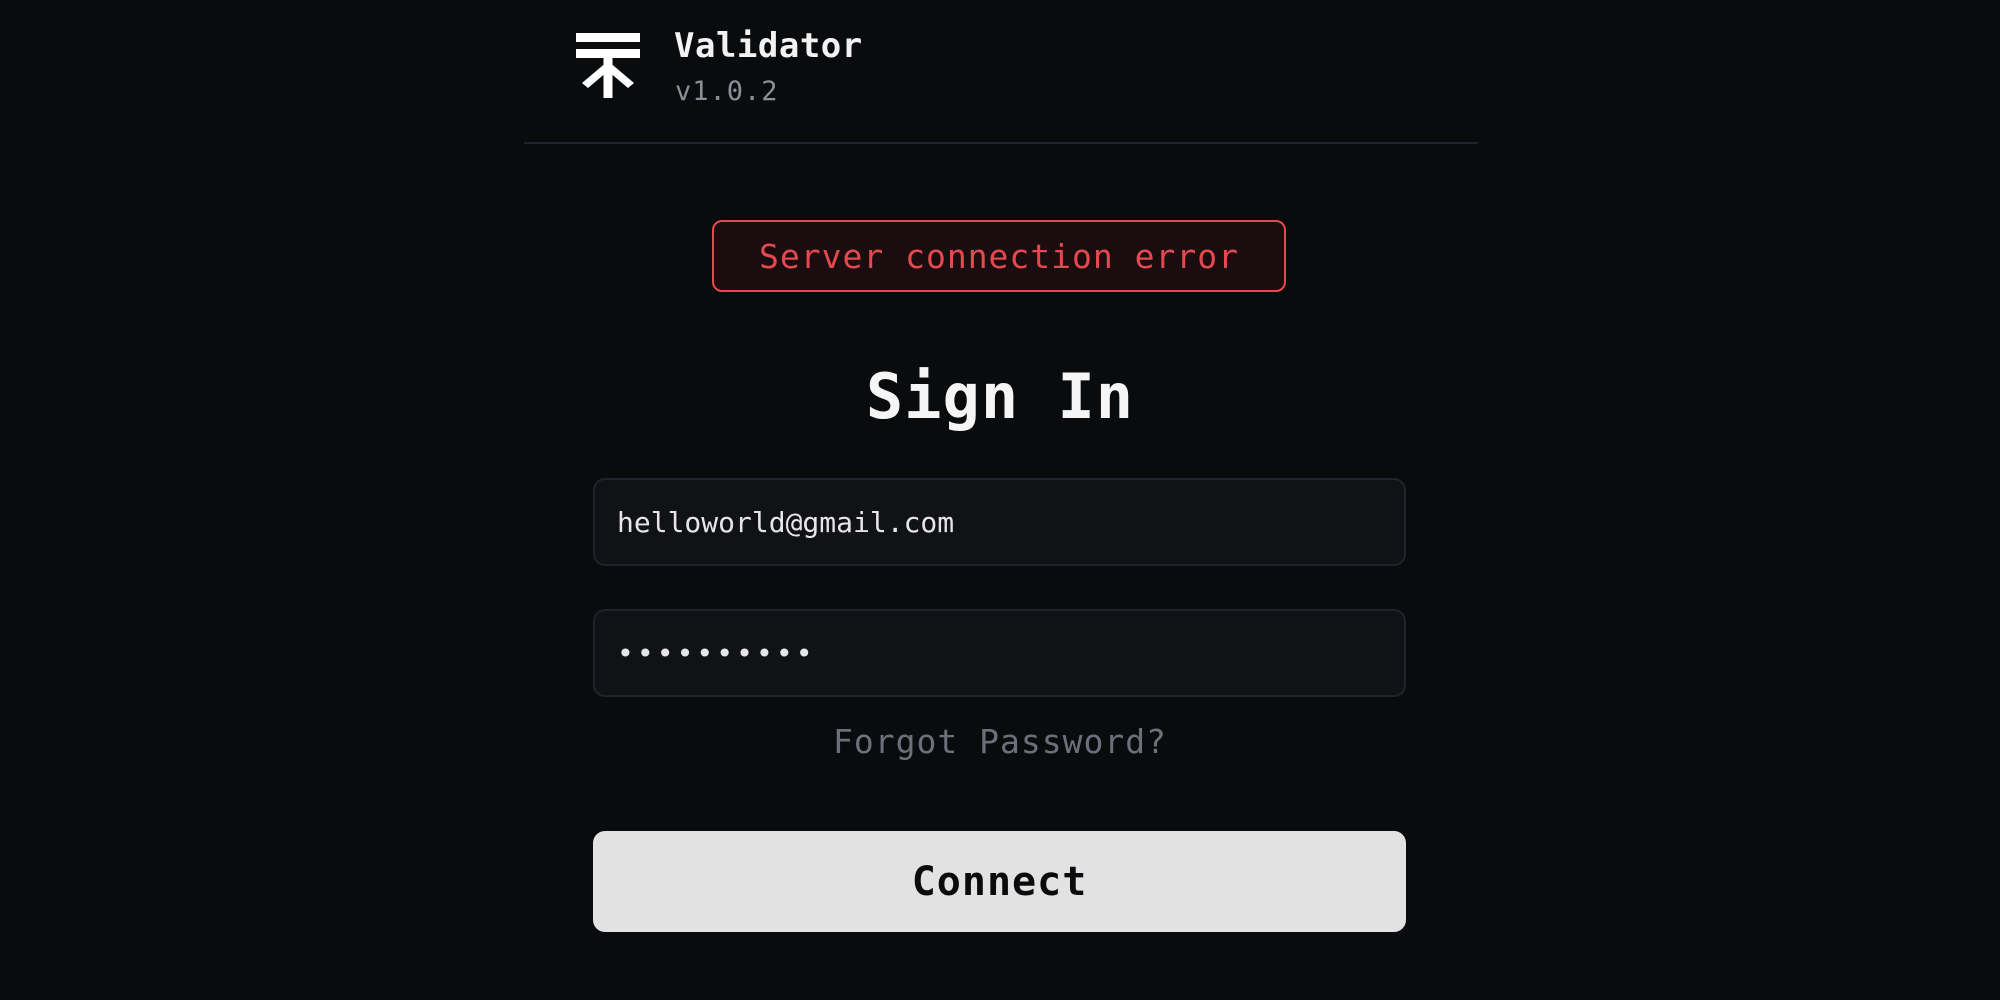  Describe the element at coordinates (1001, 72) in the screenshot. I see `app-header: Validator v1.0.2` at that location.